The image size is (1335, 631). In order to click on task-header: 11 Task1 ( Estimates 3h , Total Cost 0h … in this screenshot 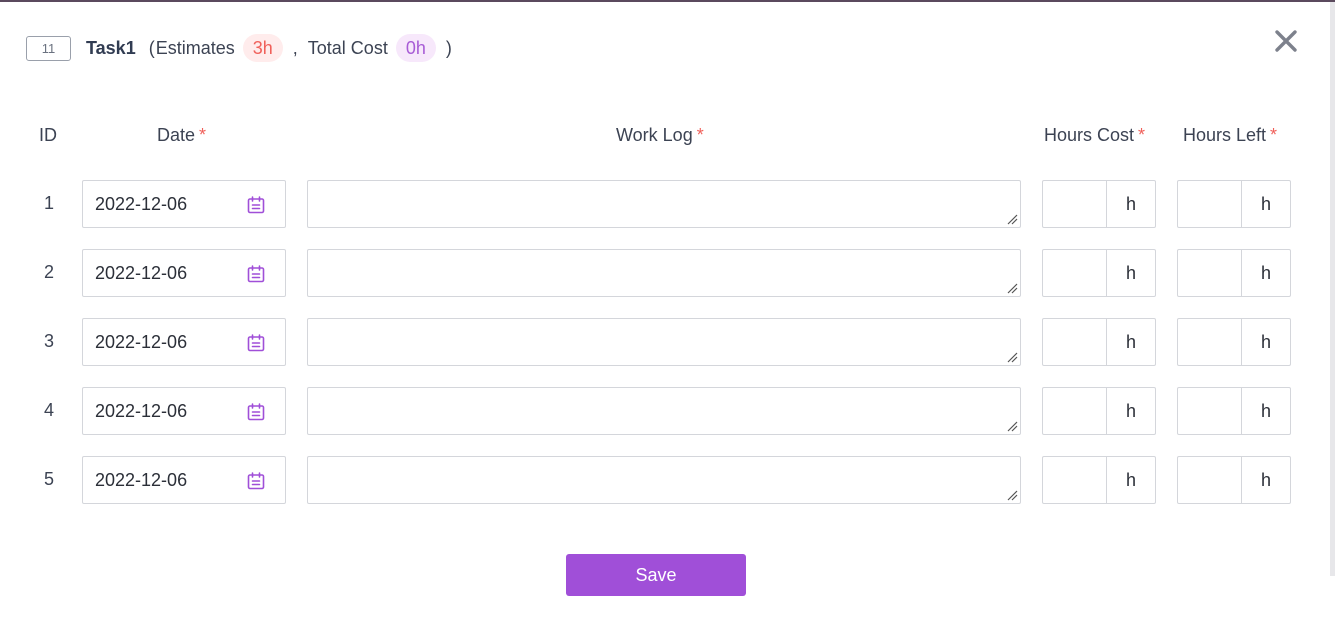, I will do `click(239, 48)`.